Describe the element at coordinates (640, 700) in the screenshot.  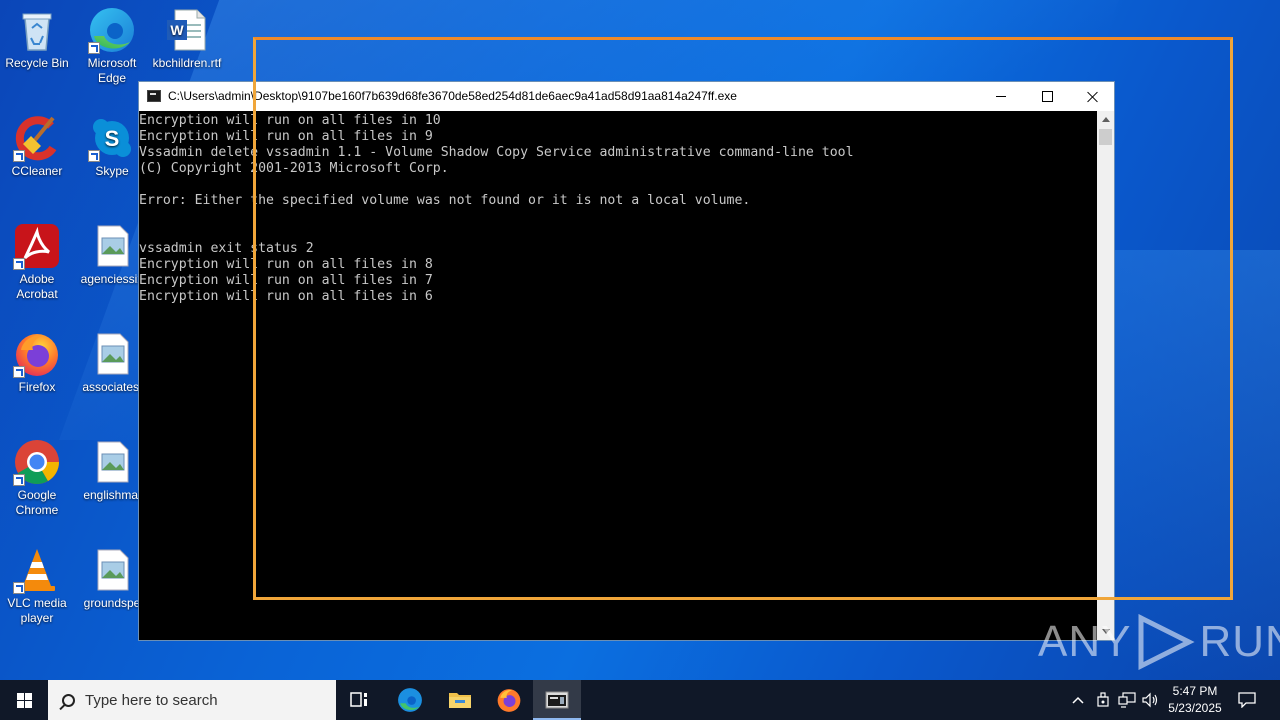
I see `taskbar: 5:47 PM 5/23/2025` at that location.